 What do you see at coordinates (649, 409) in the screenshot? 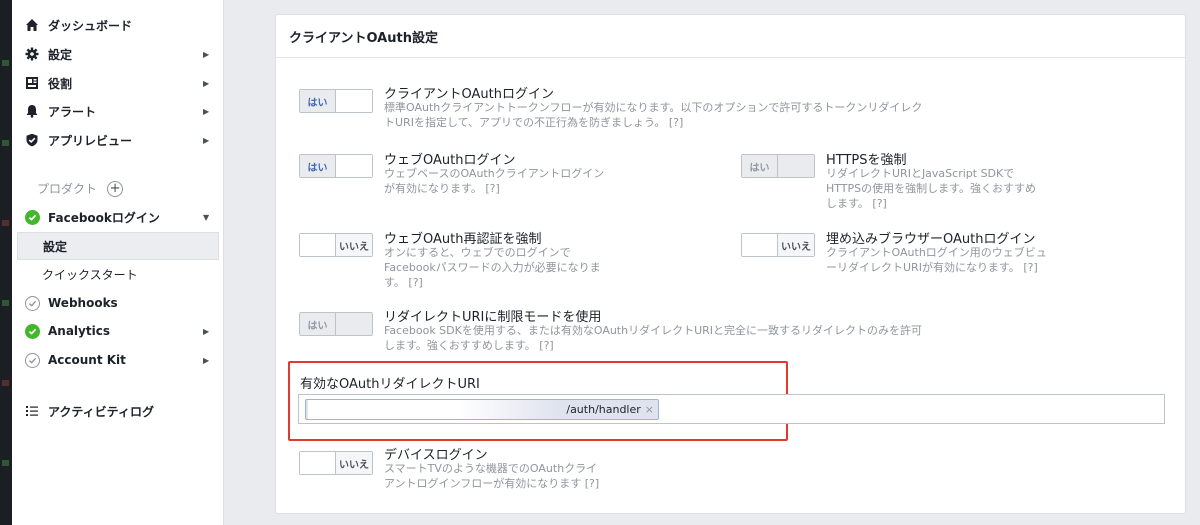
I see `remove-token-icon: ×` at bounding box center [649, 409].